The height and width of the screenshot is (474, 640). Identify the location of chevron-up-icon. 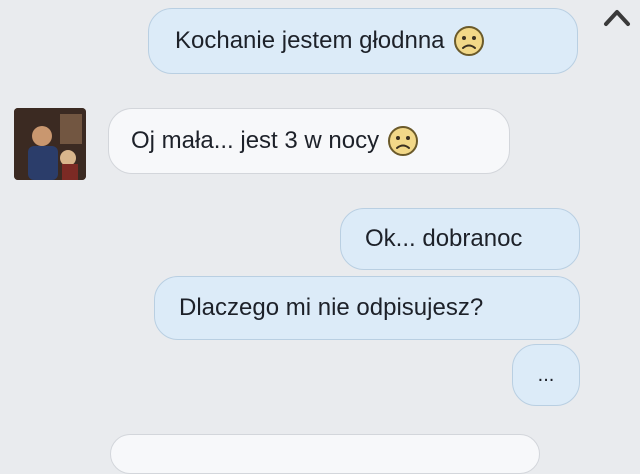
(617, 17).